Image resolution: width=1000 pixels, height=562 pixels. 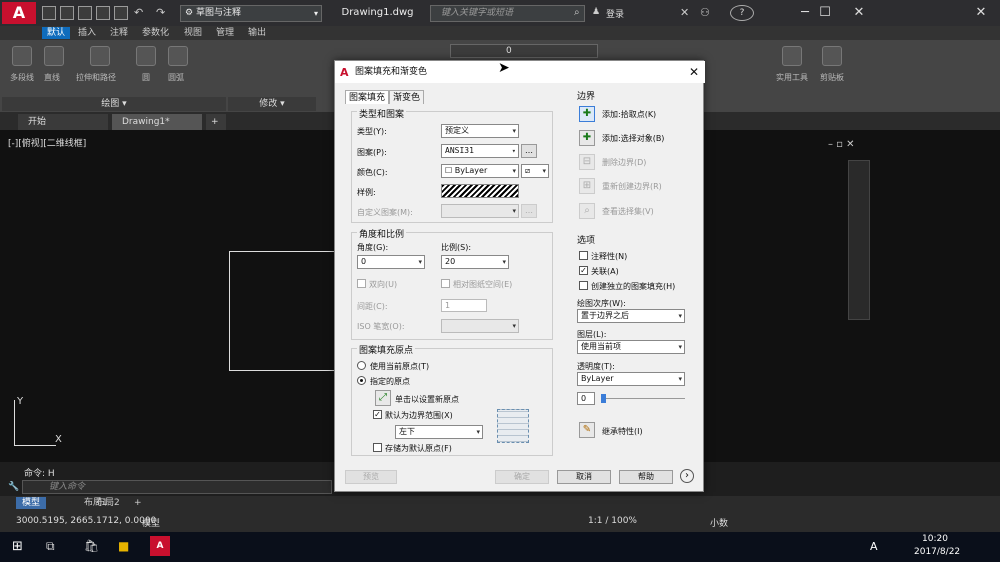 I want to click on type-select: 预定义 ▾, so click(x=480, y=131).